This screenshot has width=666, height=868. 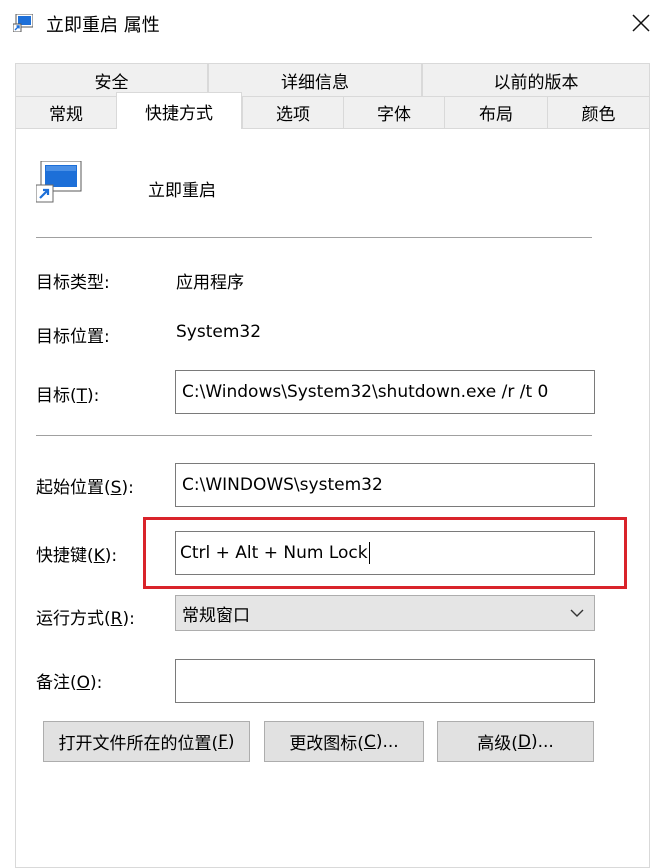 I want to click on access-key: D, so click(x=524, y=741).